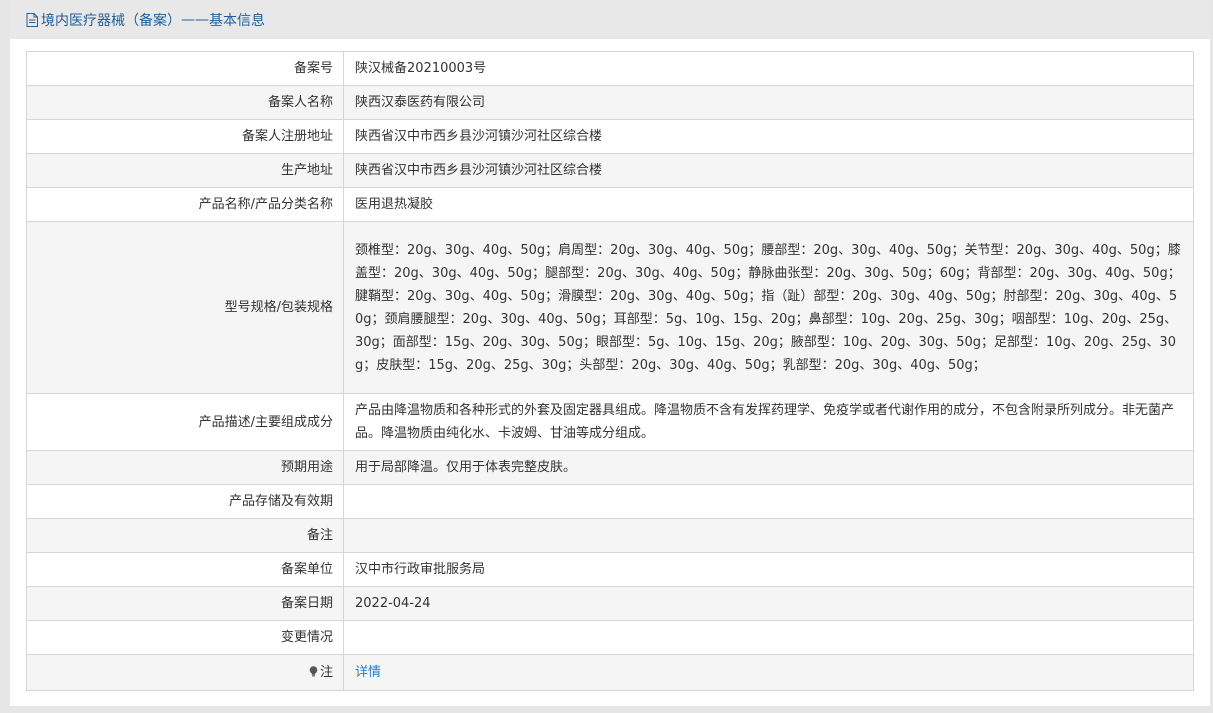 The height and width of the screenshot is (713, 1213). Describe the element at coordinates (185, 467) in the screenshot. I see `field-label: 预期用途` at that location.